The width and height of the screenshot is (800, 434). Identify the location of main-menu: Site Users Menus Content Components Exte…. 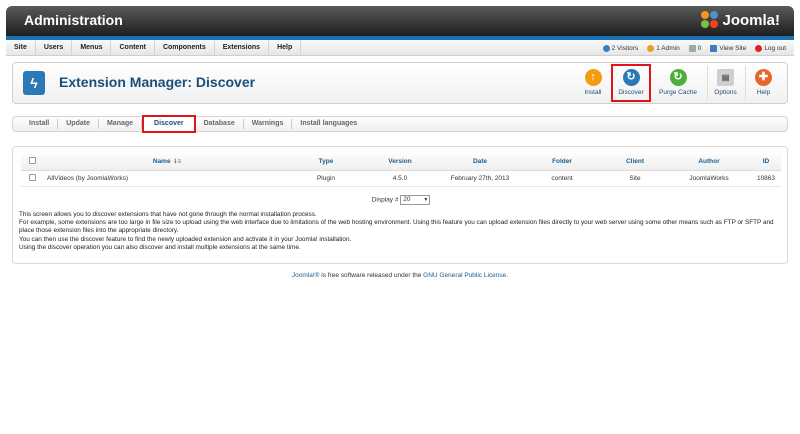
(154, 48).